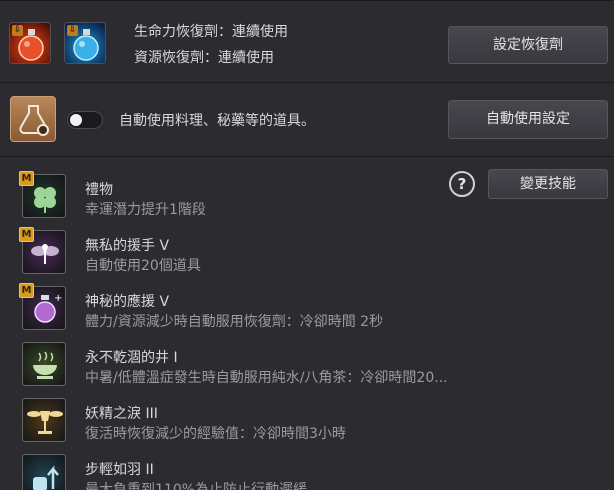  What do you see at coordinates (307, 415) in the screenshot?
I see `skill-row: 妖精之淚 III 復活時恢復減少的經驗值：冷卻時間3小時` at bounding box center [307, 415].